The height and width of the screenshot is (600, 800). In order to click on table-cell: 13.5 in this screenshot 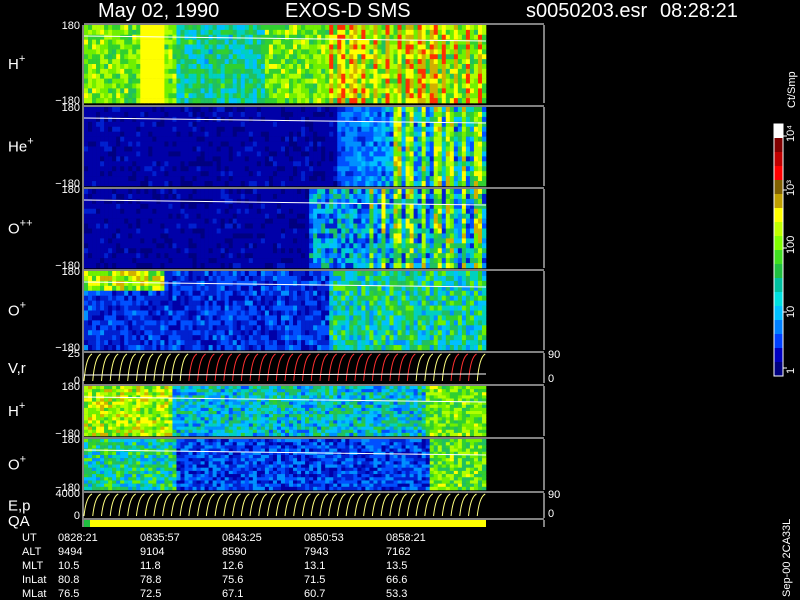, I will do `click(396, 566)`.